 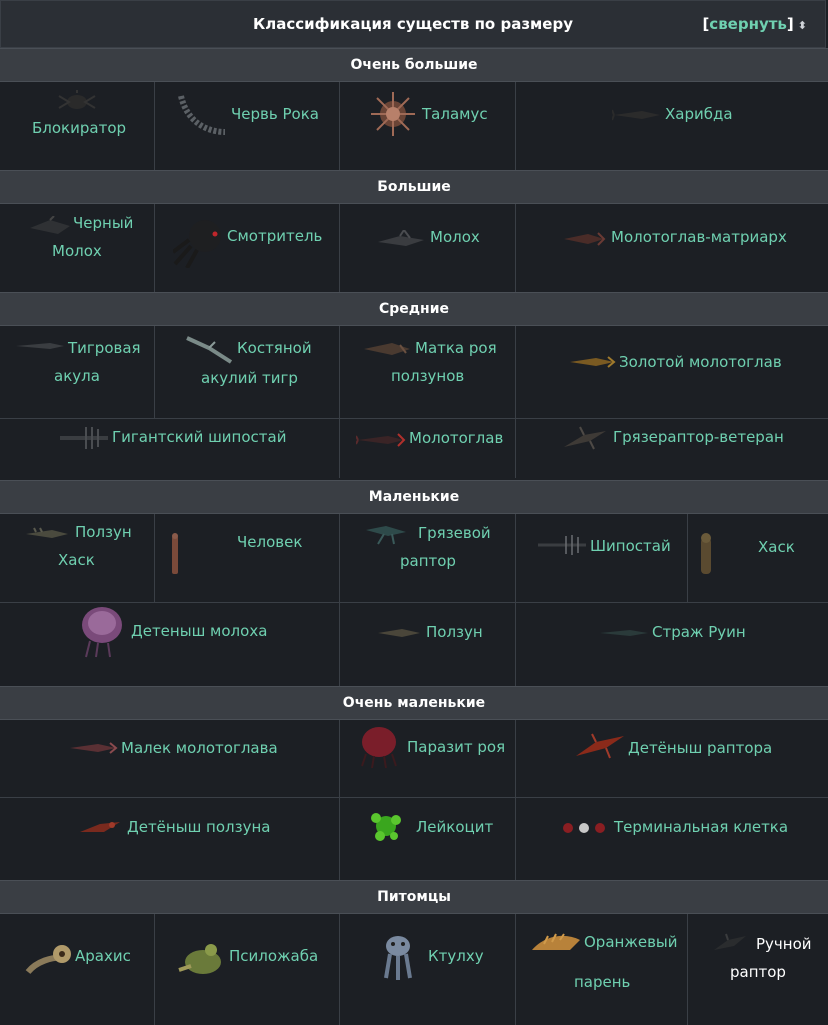 What do you see at coordinates (602, 558) in the screenshot?
I see `creature-cell-shipostay: Шипостай` at bounding box center [602, 558].